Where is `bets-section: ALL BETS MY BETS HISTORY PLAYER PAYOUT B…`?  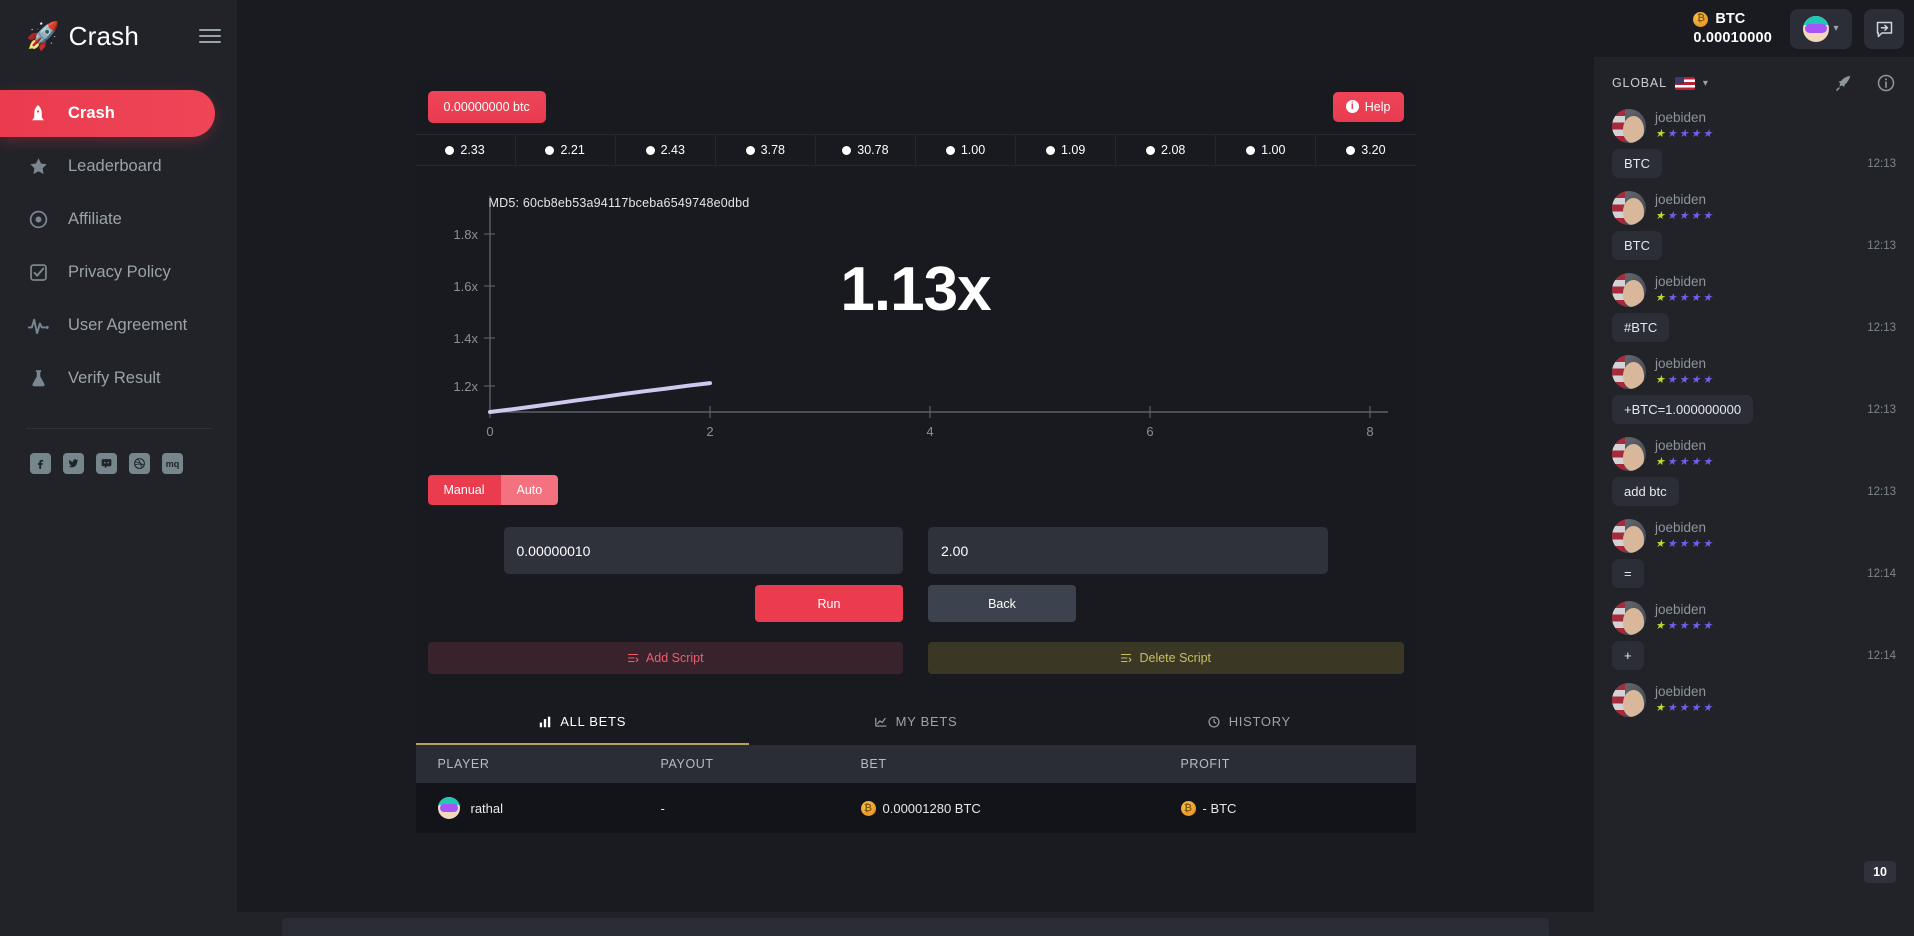 bets-section: ALL BETS MY BETS HISTORY PLAYER PAYOUT B… is located at coordinates (915, 766).